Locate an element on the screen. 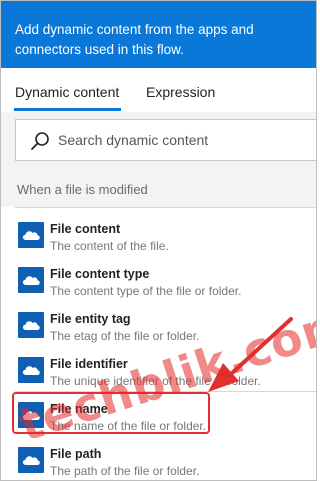  tab-bar: Dynamic content Expression is located at coordinates (158, 90).